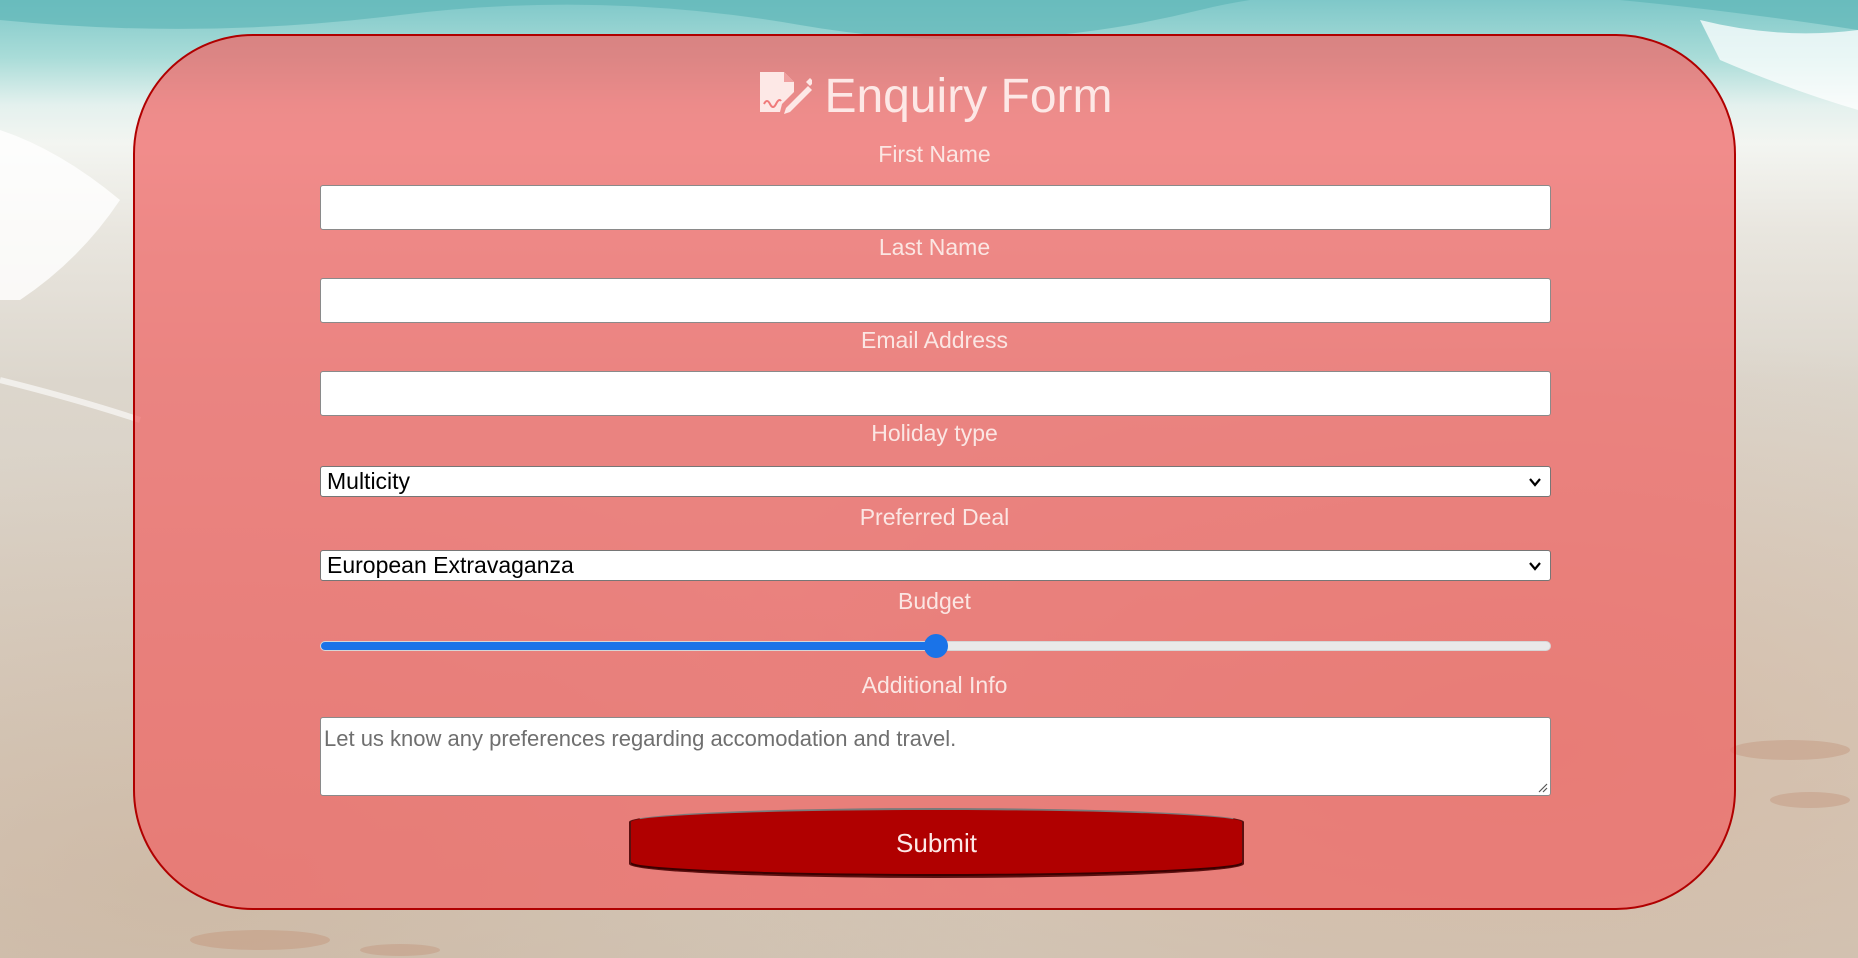 This screenshot has width=1858, height=958. Describe the element at coordinates (935, 393) in the screenshot. I see `email-input` at that location.